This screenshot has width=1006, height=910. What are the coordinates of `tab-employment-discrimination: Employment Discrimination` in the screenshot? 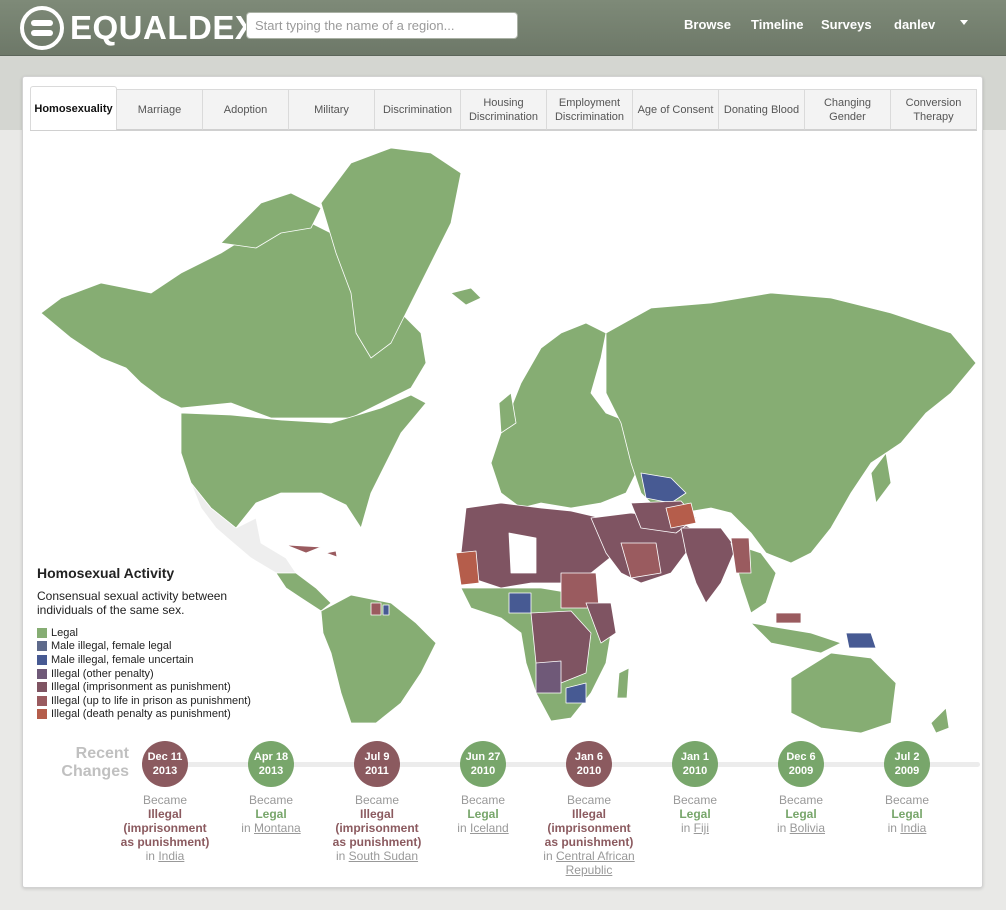 It's located at (589, 109).